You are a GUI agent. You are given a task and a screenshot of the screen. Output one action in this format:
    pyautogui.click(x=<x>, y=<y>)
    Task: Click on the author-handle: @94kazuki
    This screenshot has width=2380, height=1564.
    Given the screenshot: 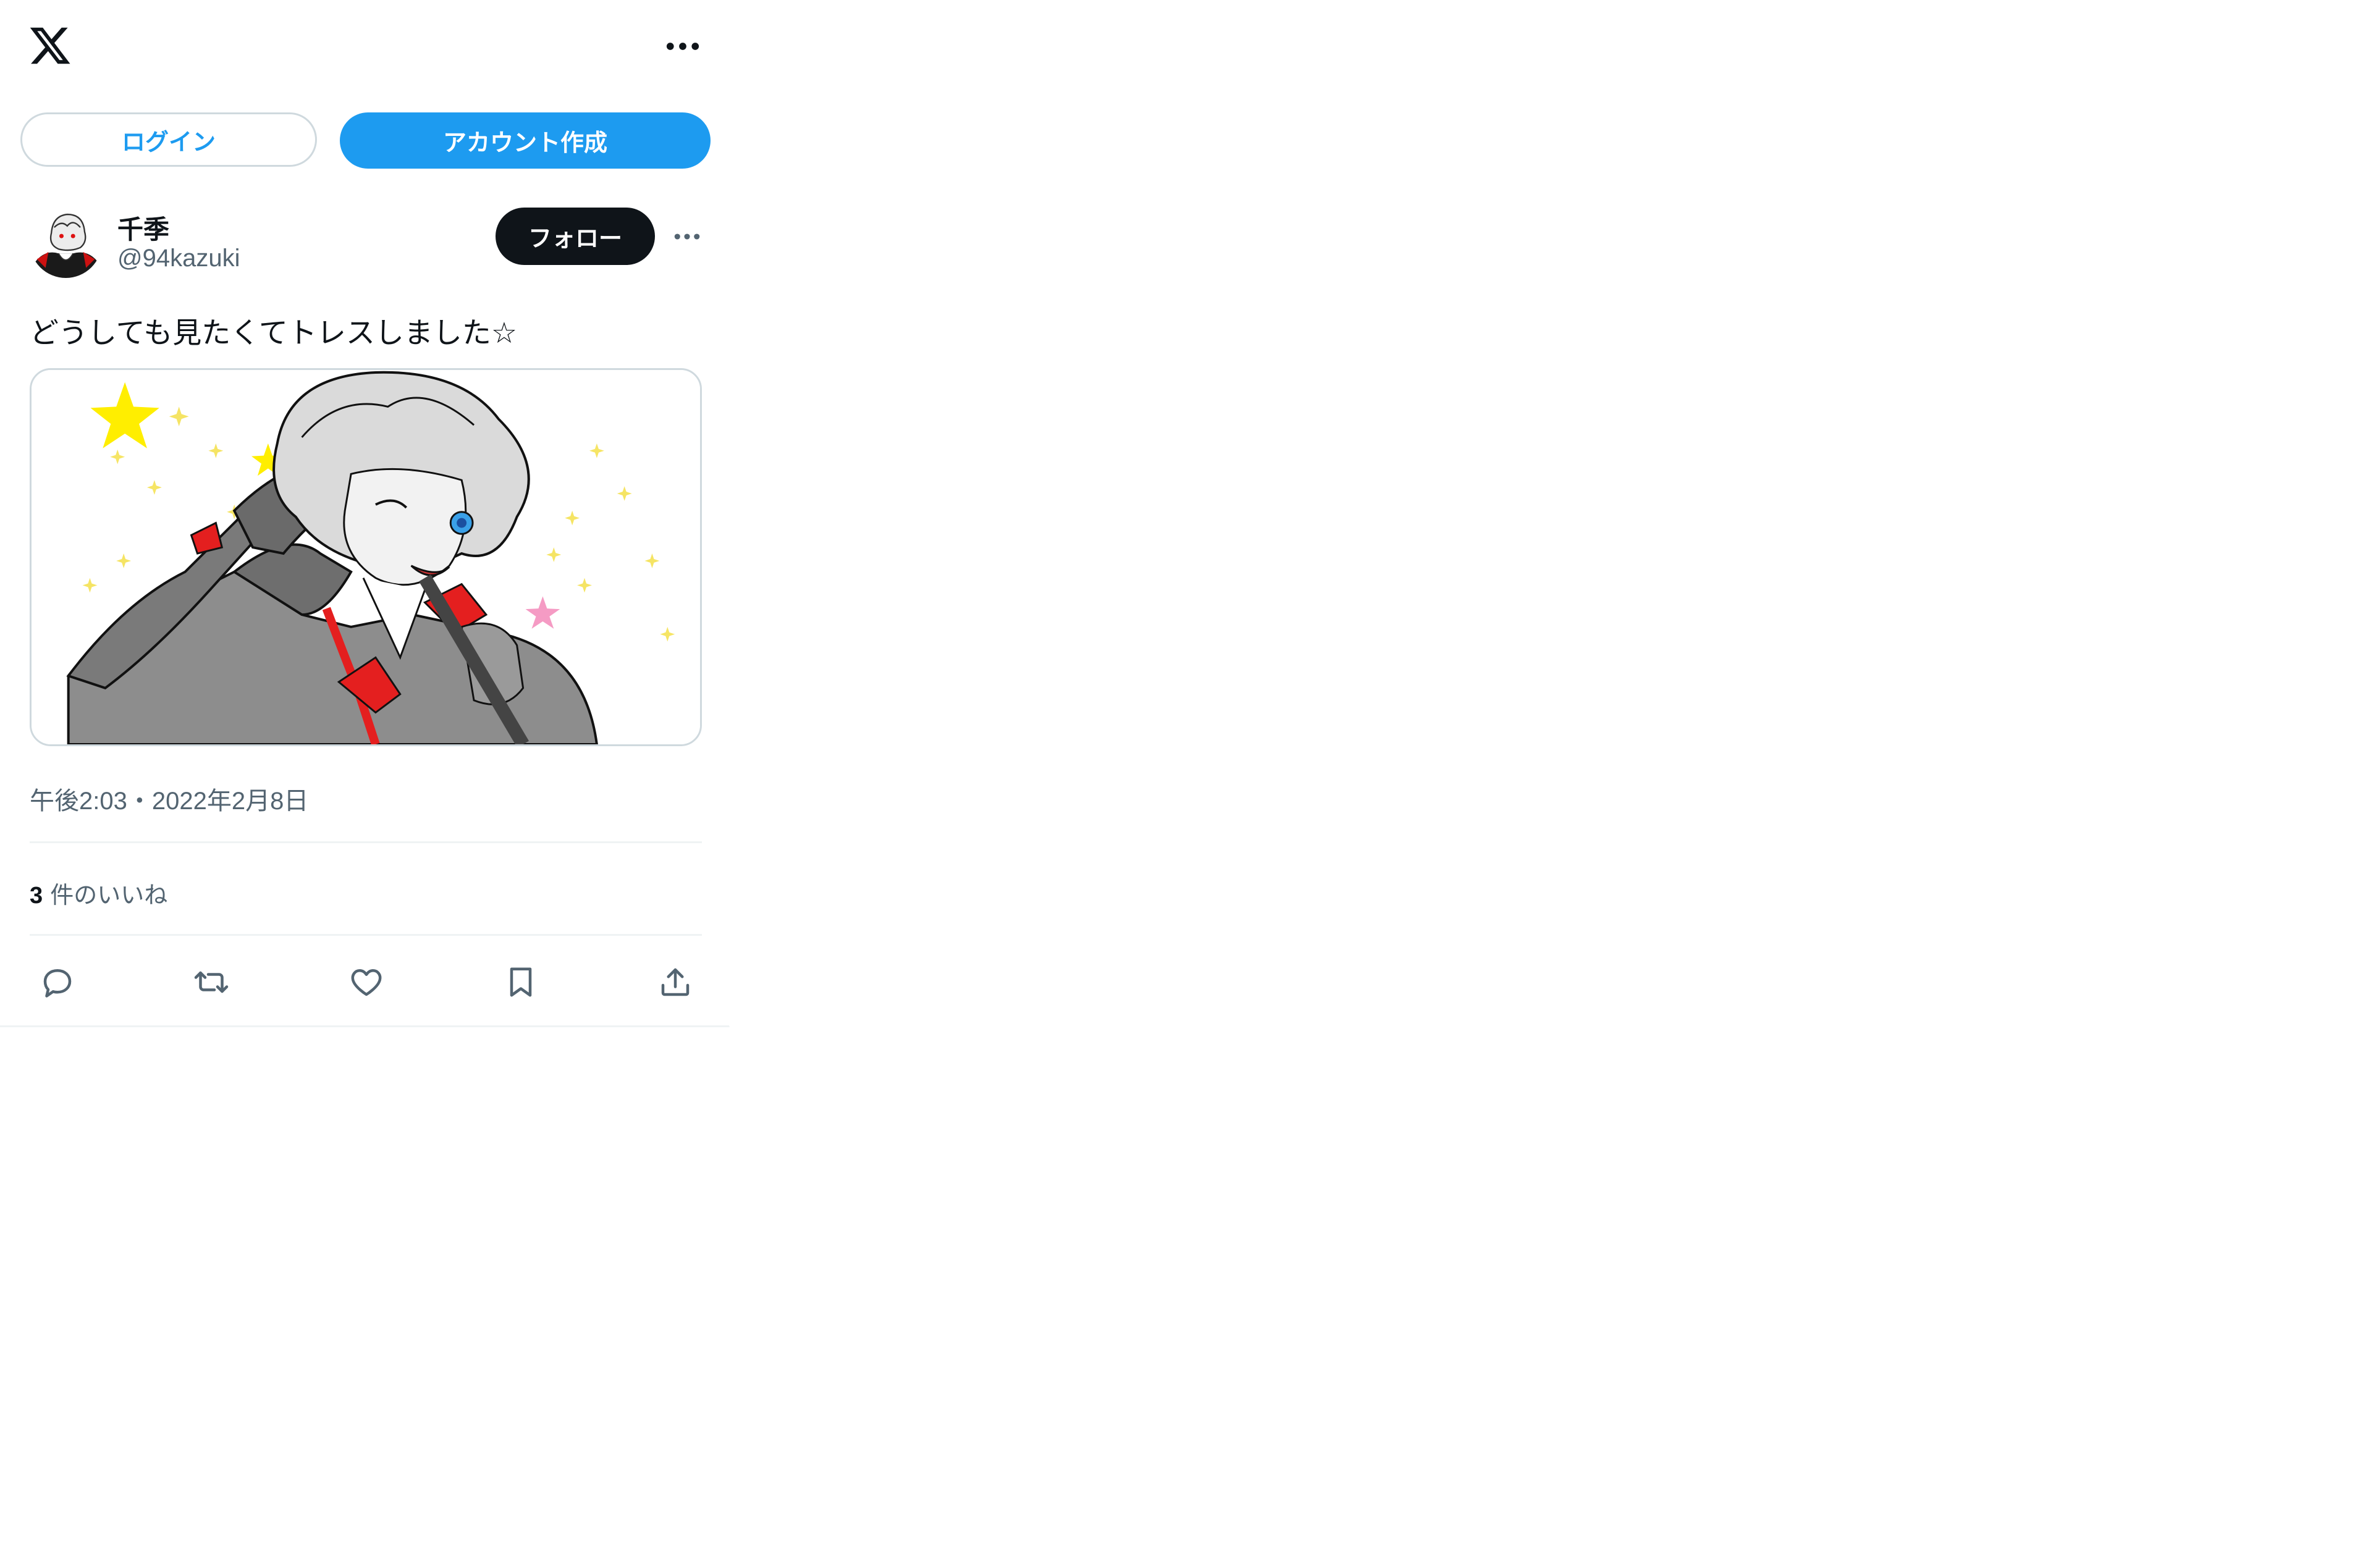 What is the action you would take?
    pyautogui.click(x=178, y=258)
    